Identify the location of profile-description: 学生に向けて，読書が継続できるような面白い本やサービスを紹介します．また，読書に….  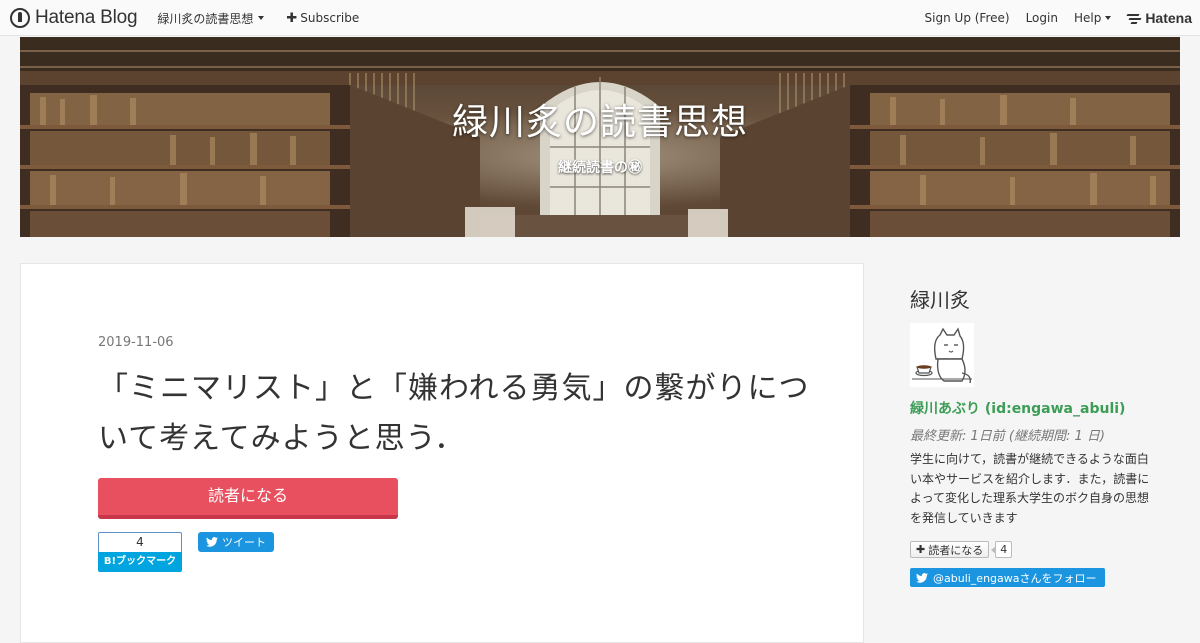
(1030, 488).